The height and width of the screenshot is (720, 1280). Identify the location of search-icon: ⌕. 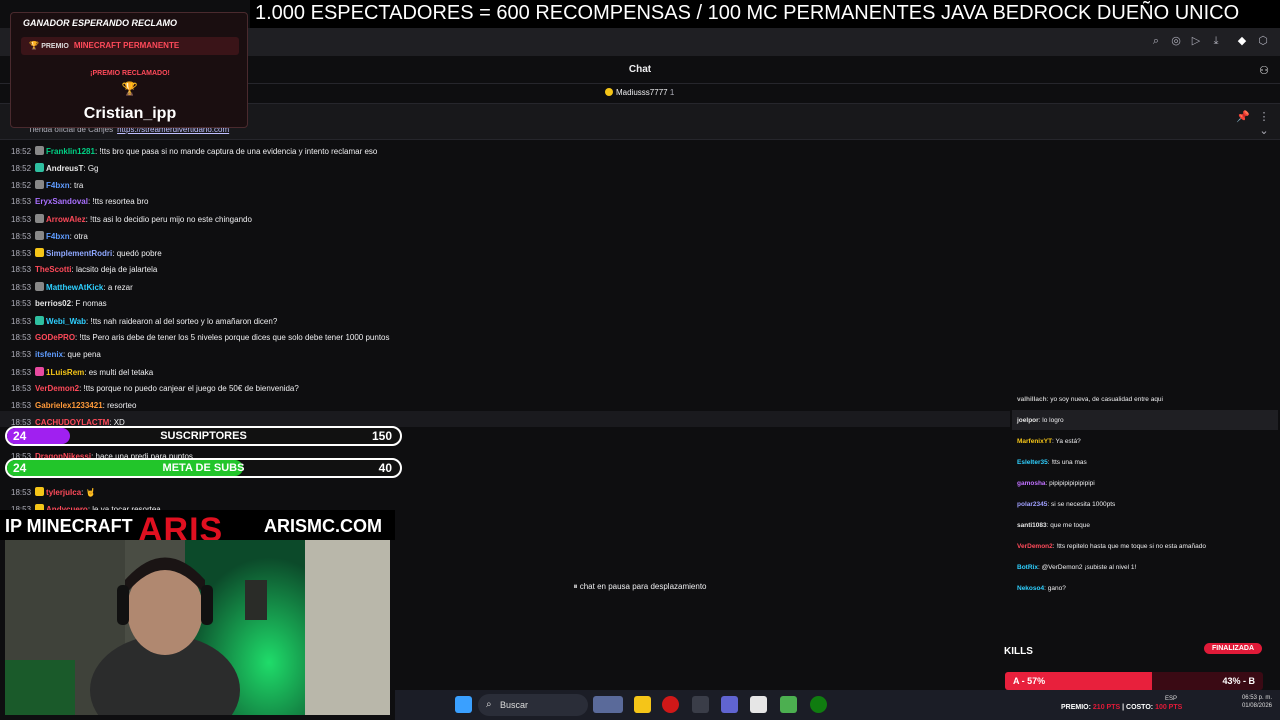
(1156, 41).